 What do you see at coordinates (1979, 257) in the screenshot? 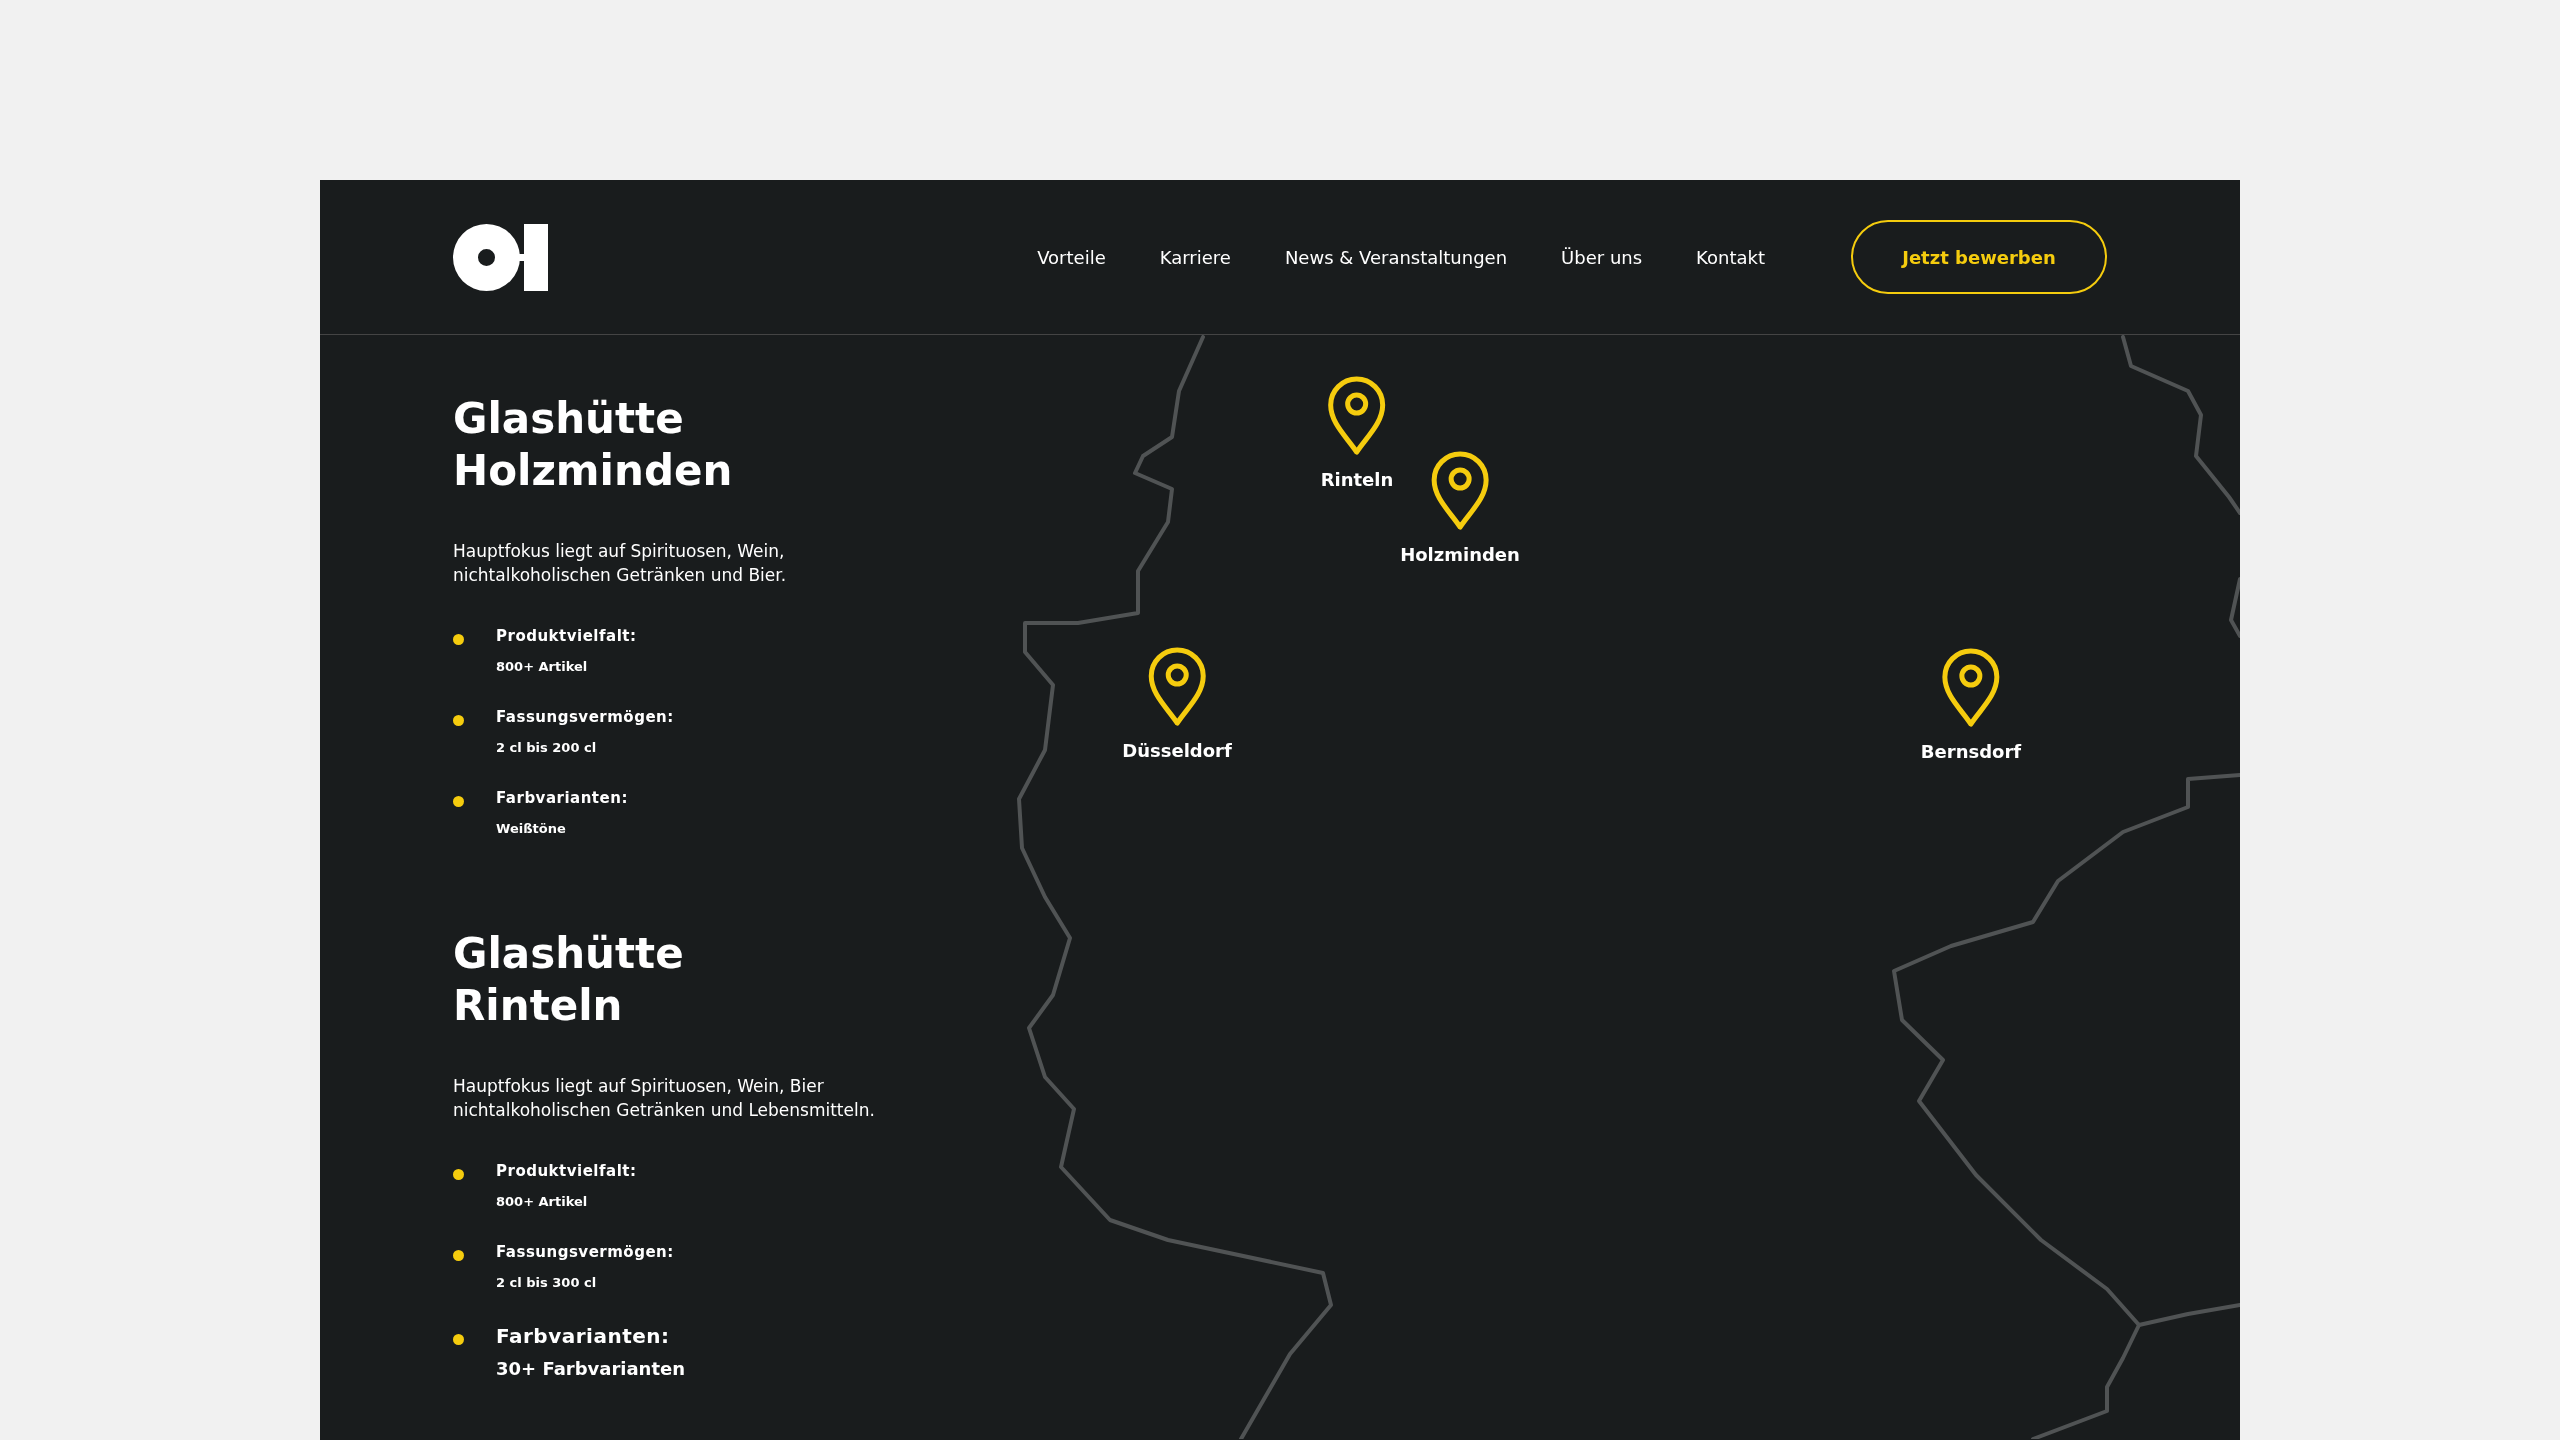
I see `apply-button: Jetzt bewerben` at bounding box center [1979, 257].